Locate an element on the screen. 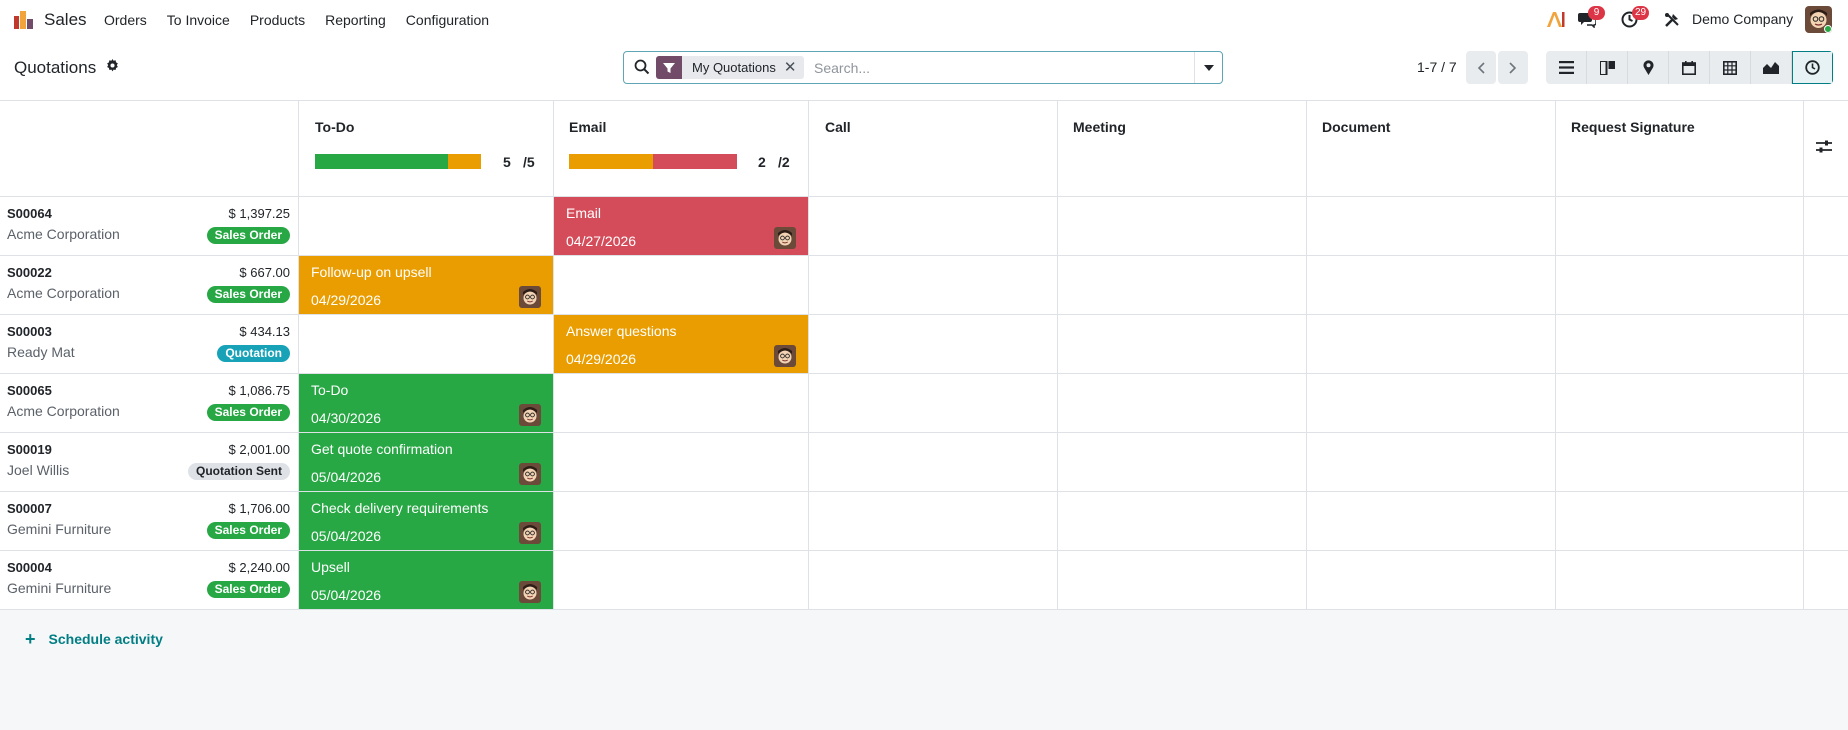  activity-title: Follow-up on upsell is located at coordinates (371, 272).